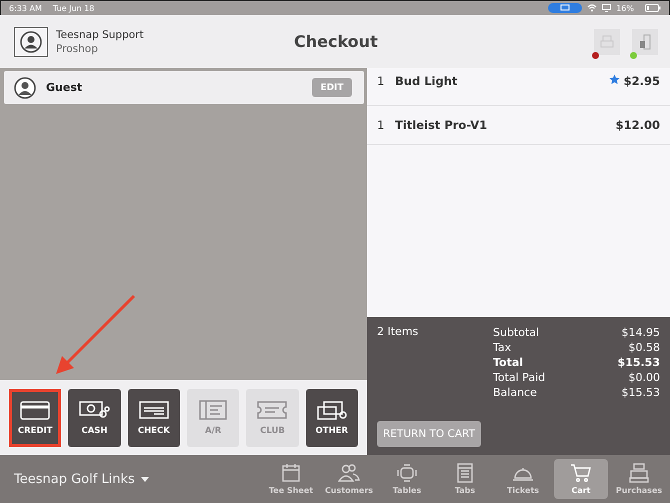 This screenshot has height=503, width=670. I want to click on item-price: $12.00, so click(638, 125).